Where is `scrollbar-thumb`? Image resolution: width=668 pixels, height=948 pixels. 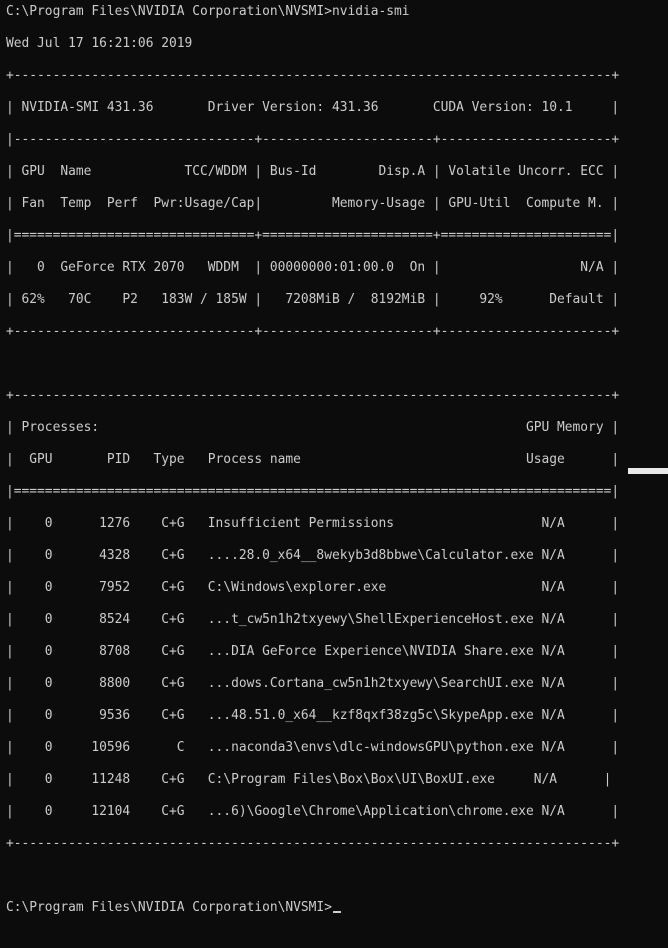 scrollbar-thumb is located at coordinates (661, 235).